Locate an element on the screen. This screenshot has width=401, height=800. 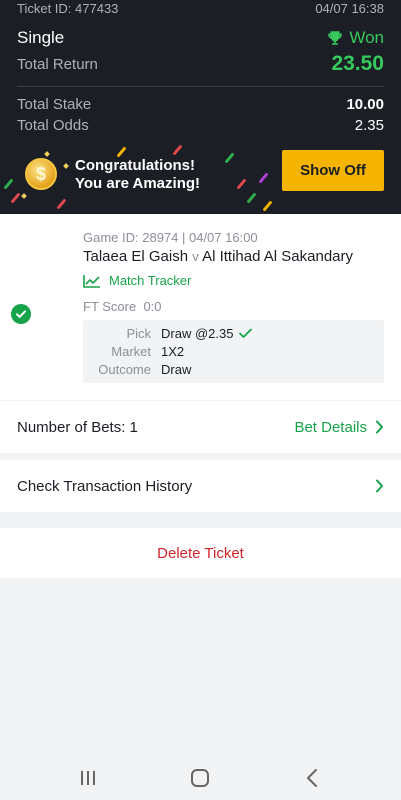
game-id: Game ID: 28974 | 04/07 16:00 is located at coordinates (170, 237).